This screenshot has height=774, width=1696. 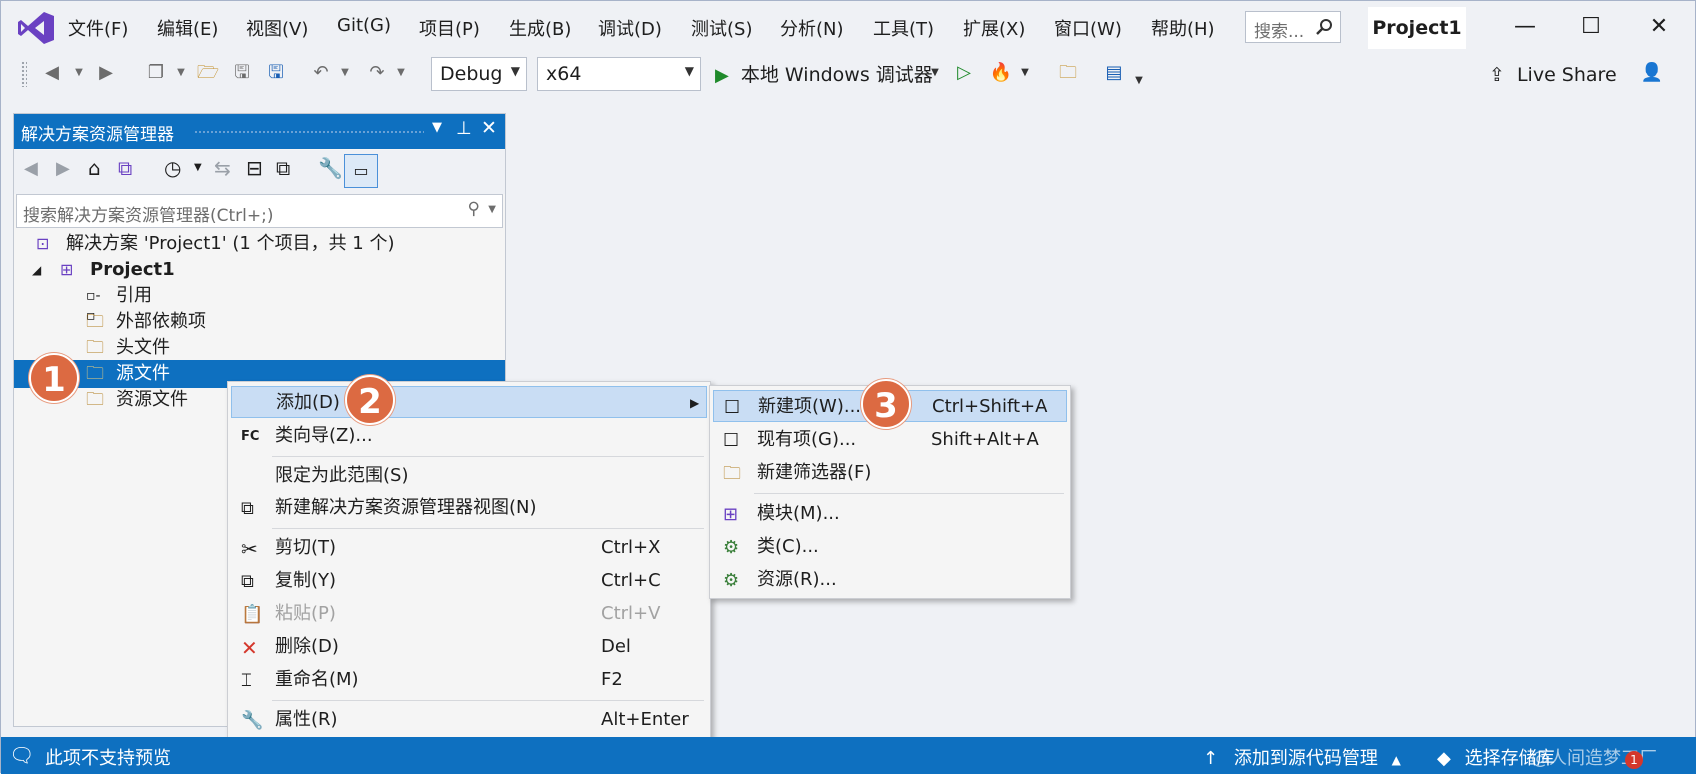 I want to click on delete-x-icon: ✕, so click(x=249, y=648).